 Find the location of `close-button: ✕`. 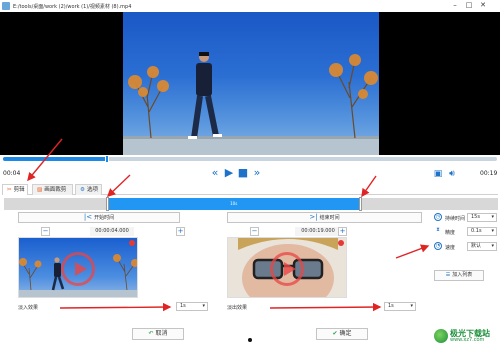

close-button: ✕ is located at coordinates (483, 5).